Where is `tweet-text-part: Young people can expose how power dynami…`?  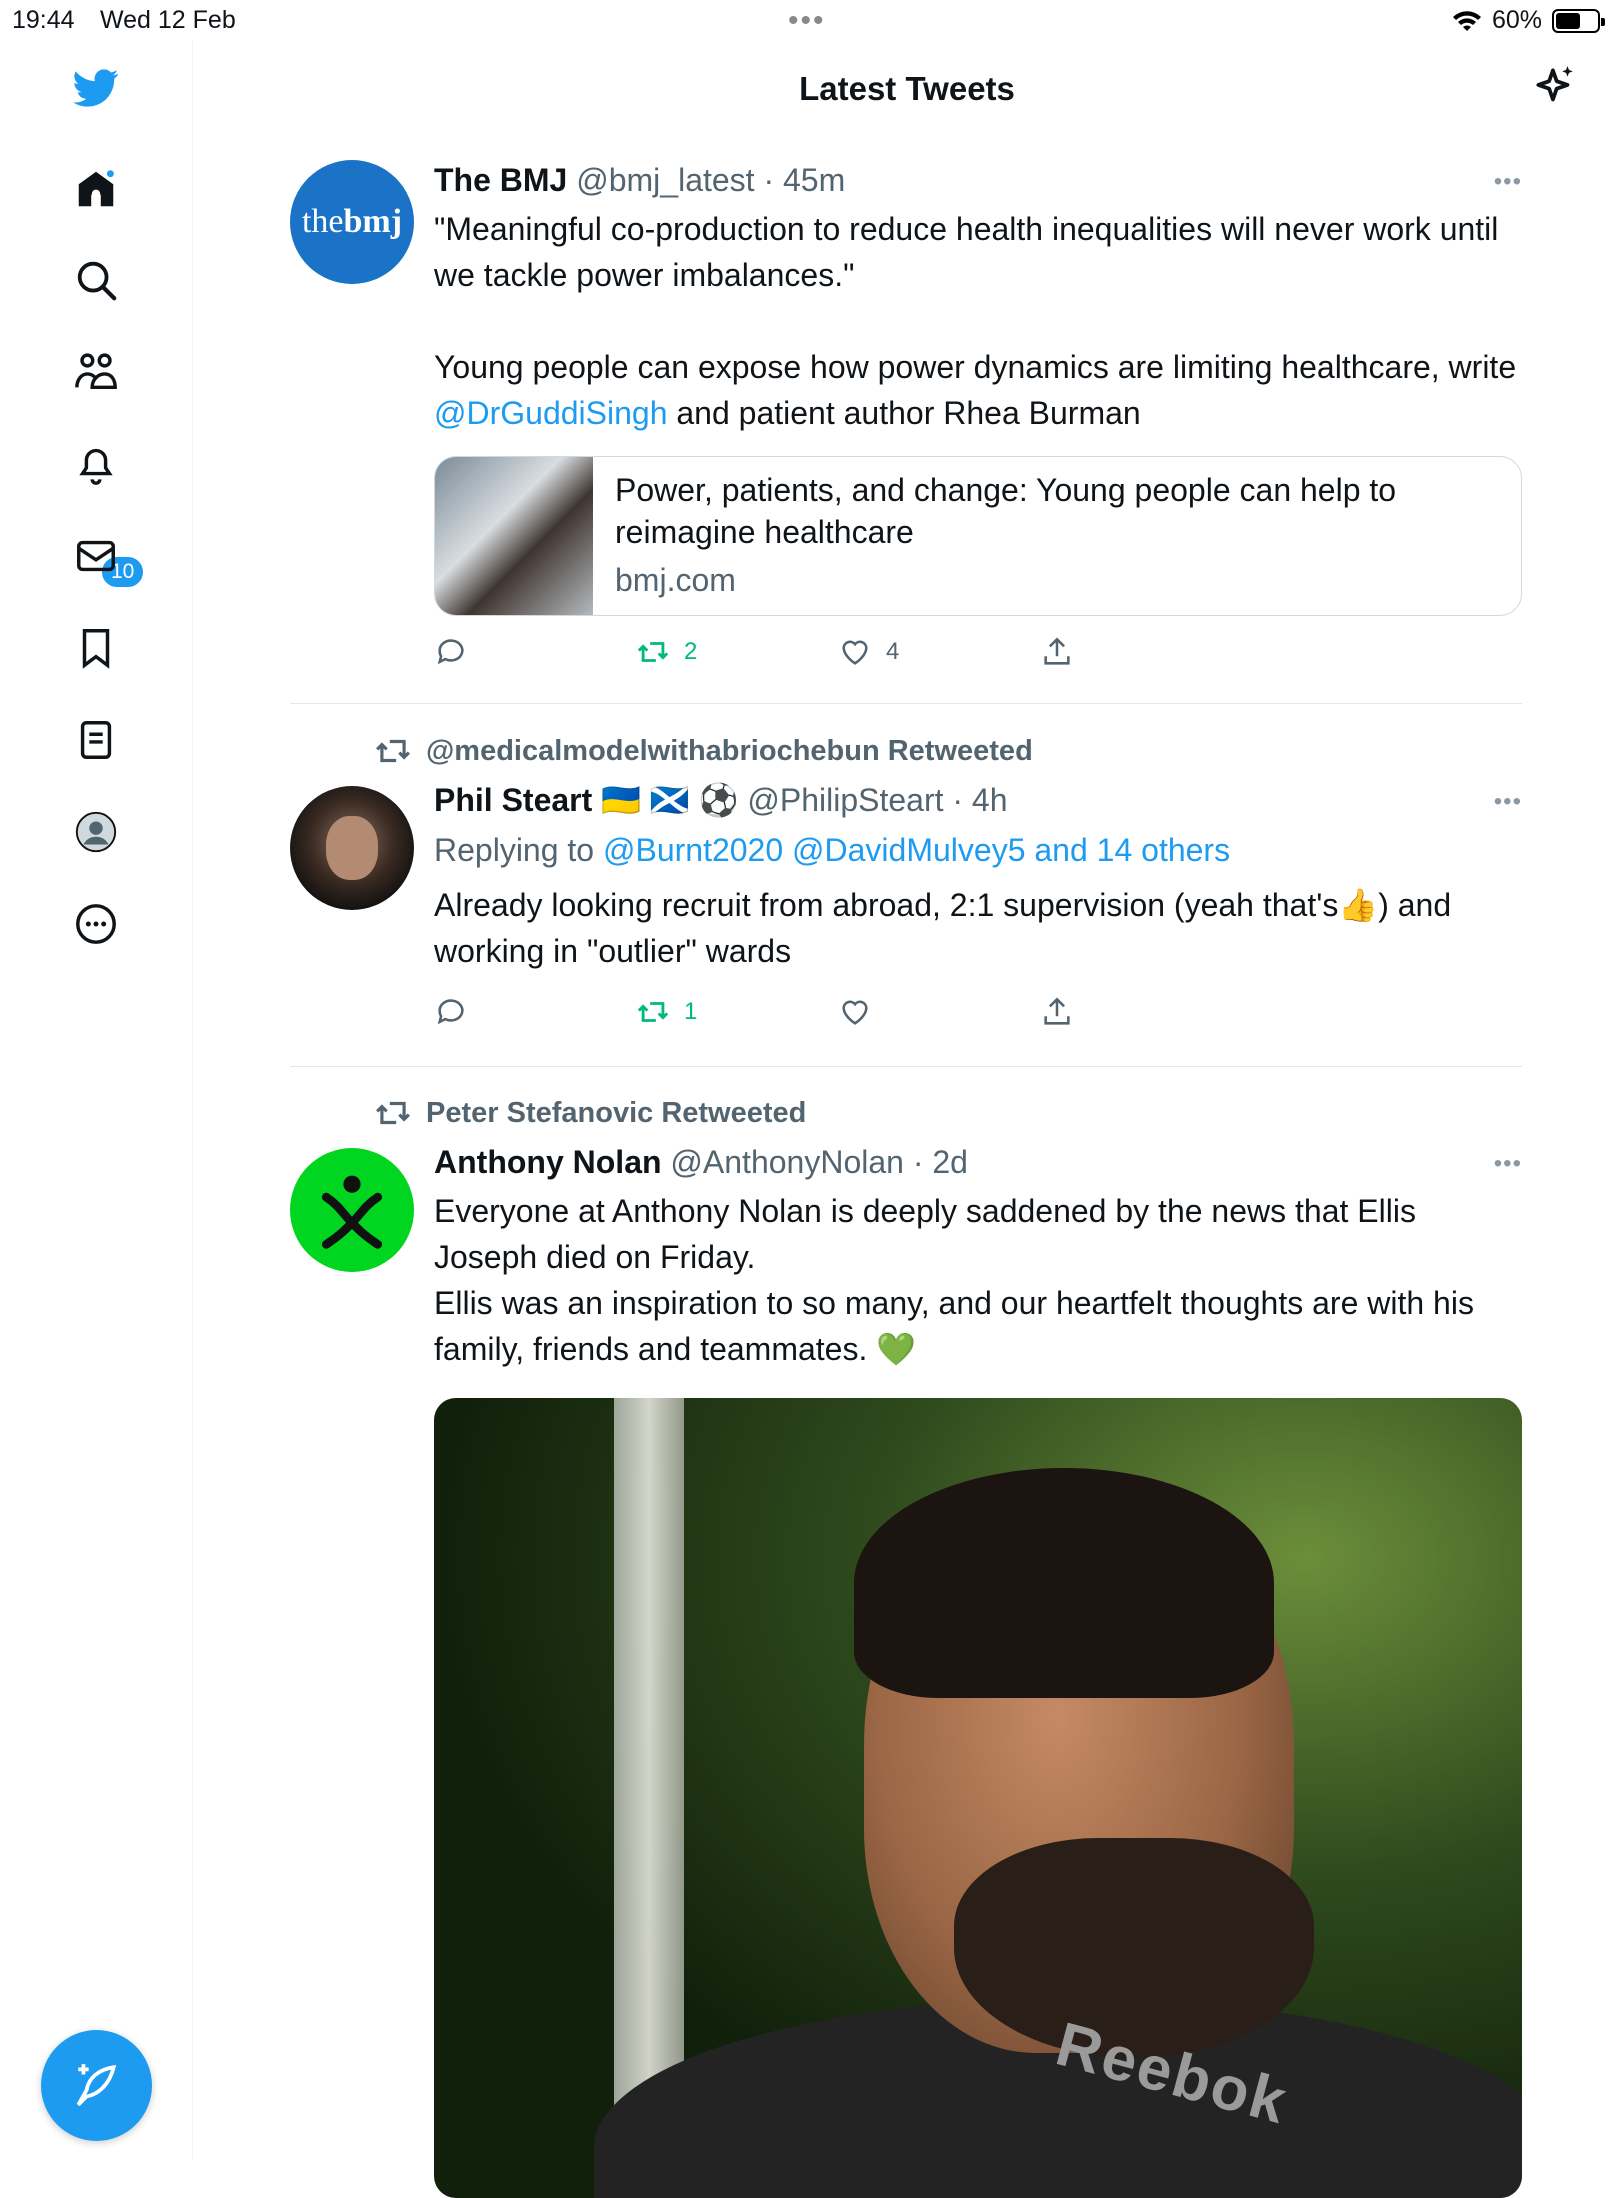
tweet-text-part: Young people can expose how power dynami… is located at coordinates (975, 367).